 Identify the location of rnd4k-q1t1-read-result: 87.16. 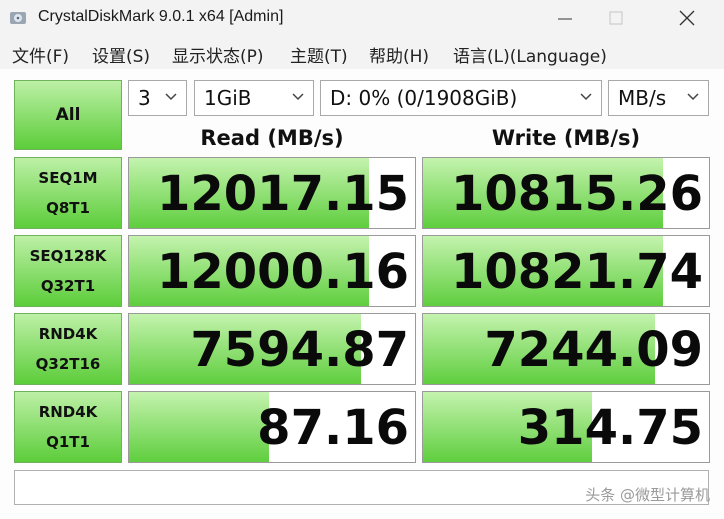
(272, 427).